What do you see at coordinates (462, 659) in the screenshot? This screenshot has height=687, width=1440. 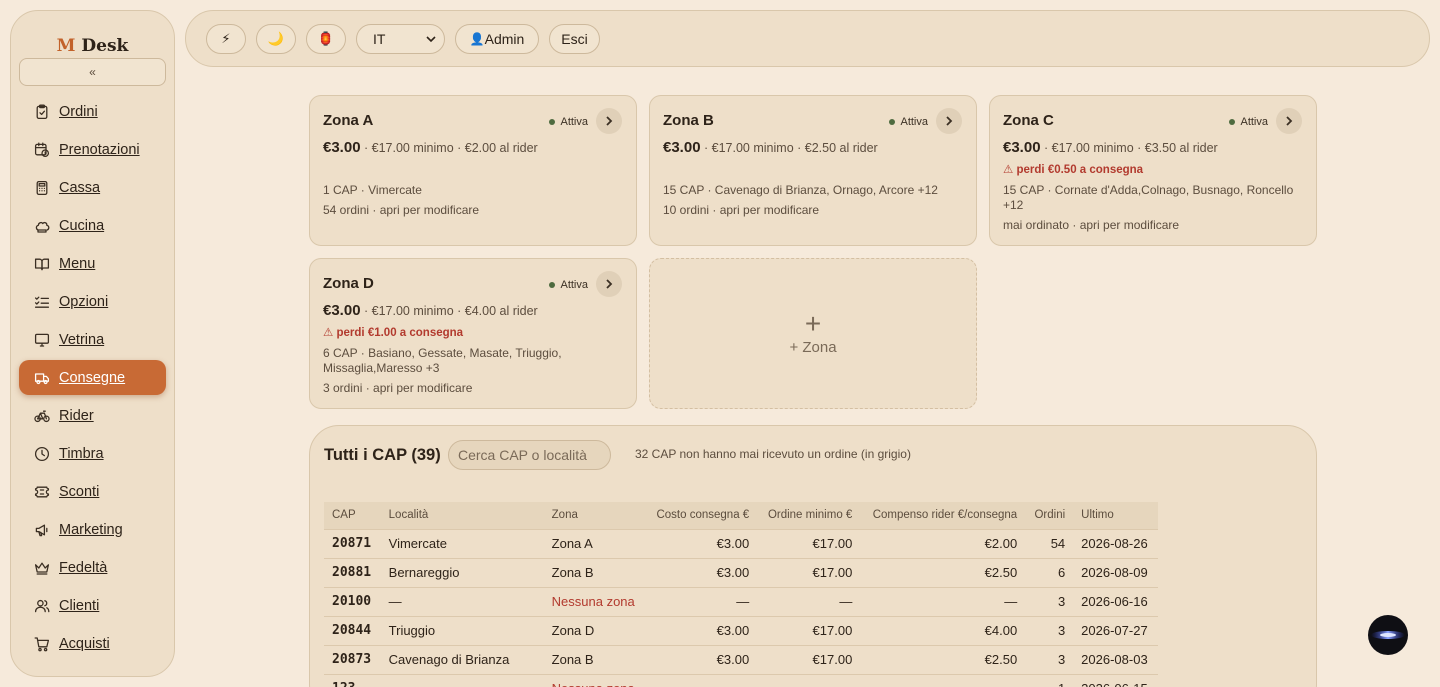 I see `cell-location: Cavenago di Brianza` at bounding box center [462, 659].